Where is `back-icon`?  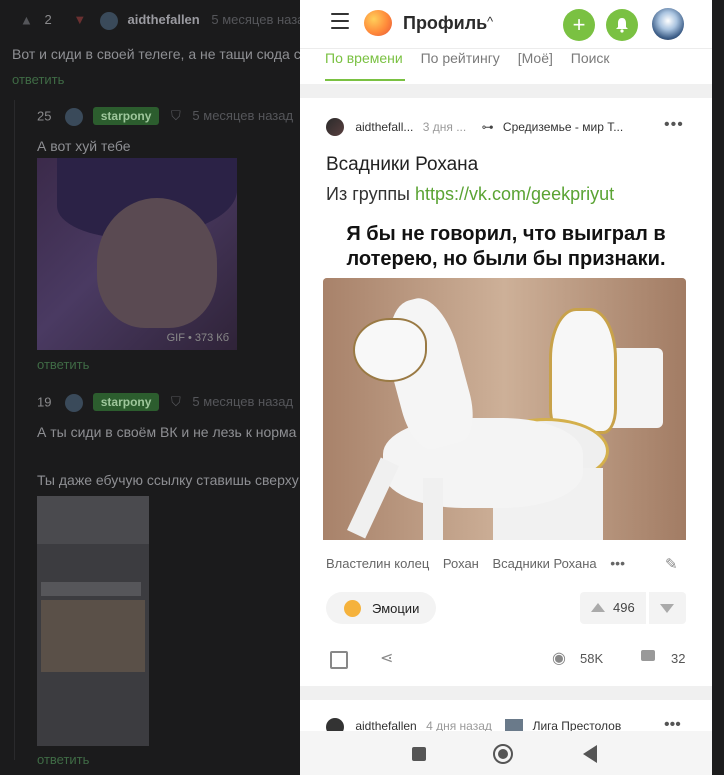 back-icon is located at coordinates (590, 754).